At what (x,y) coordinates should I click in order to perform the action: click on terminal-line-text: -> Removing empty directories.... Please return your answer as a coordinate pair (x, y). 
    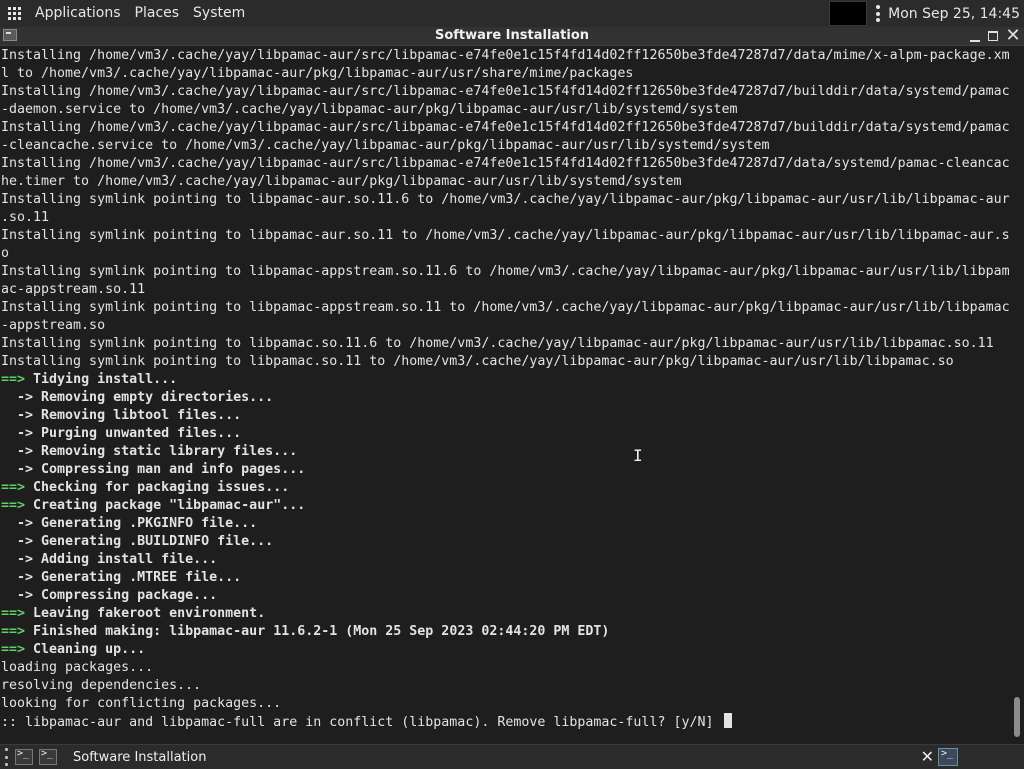
    Looking at the image, I should click on (137, 397).